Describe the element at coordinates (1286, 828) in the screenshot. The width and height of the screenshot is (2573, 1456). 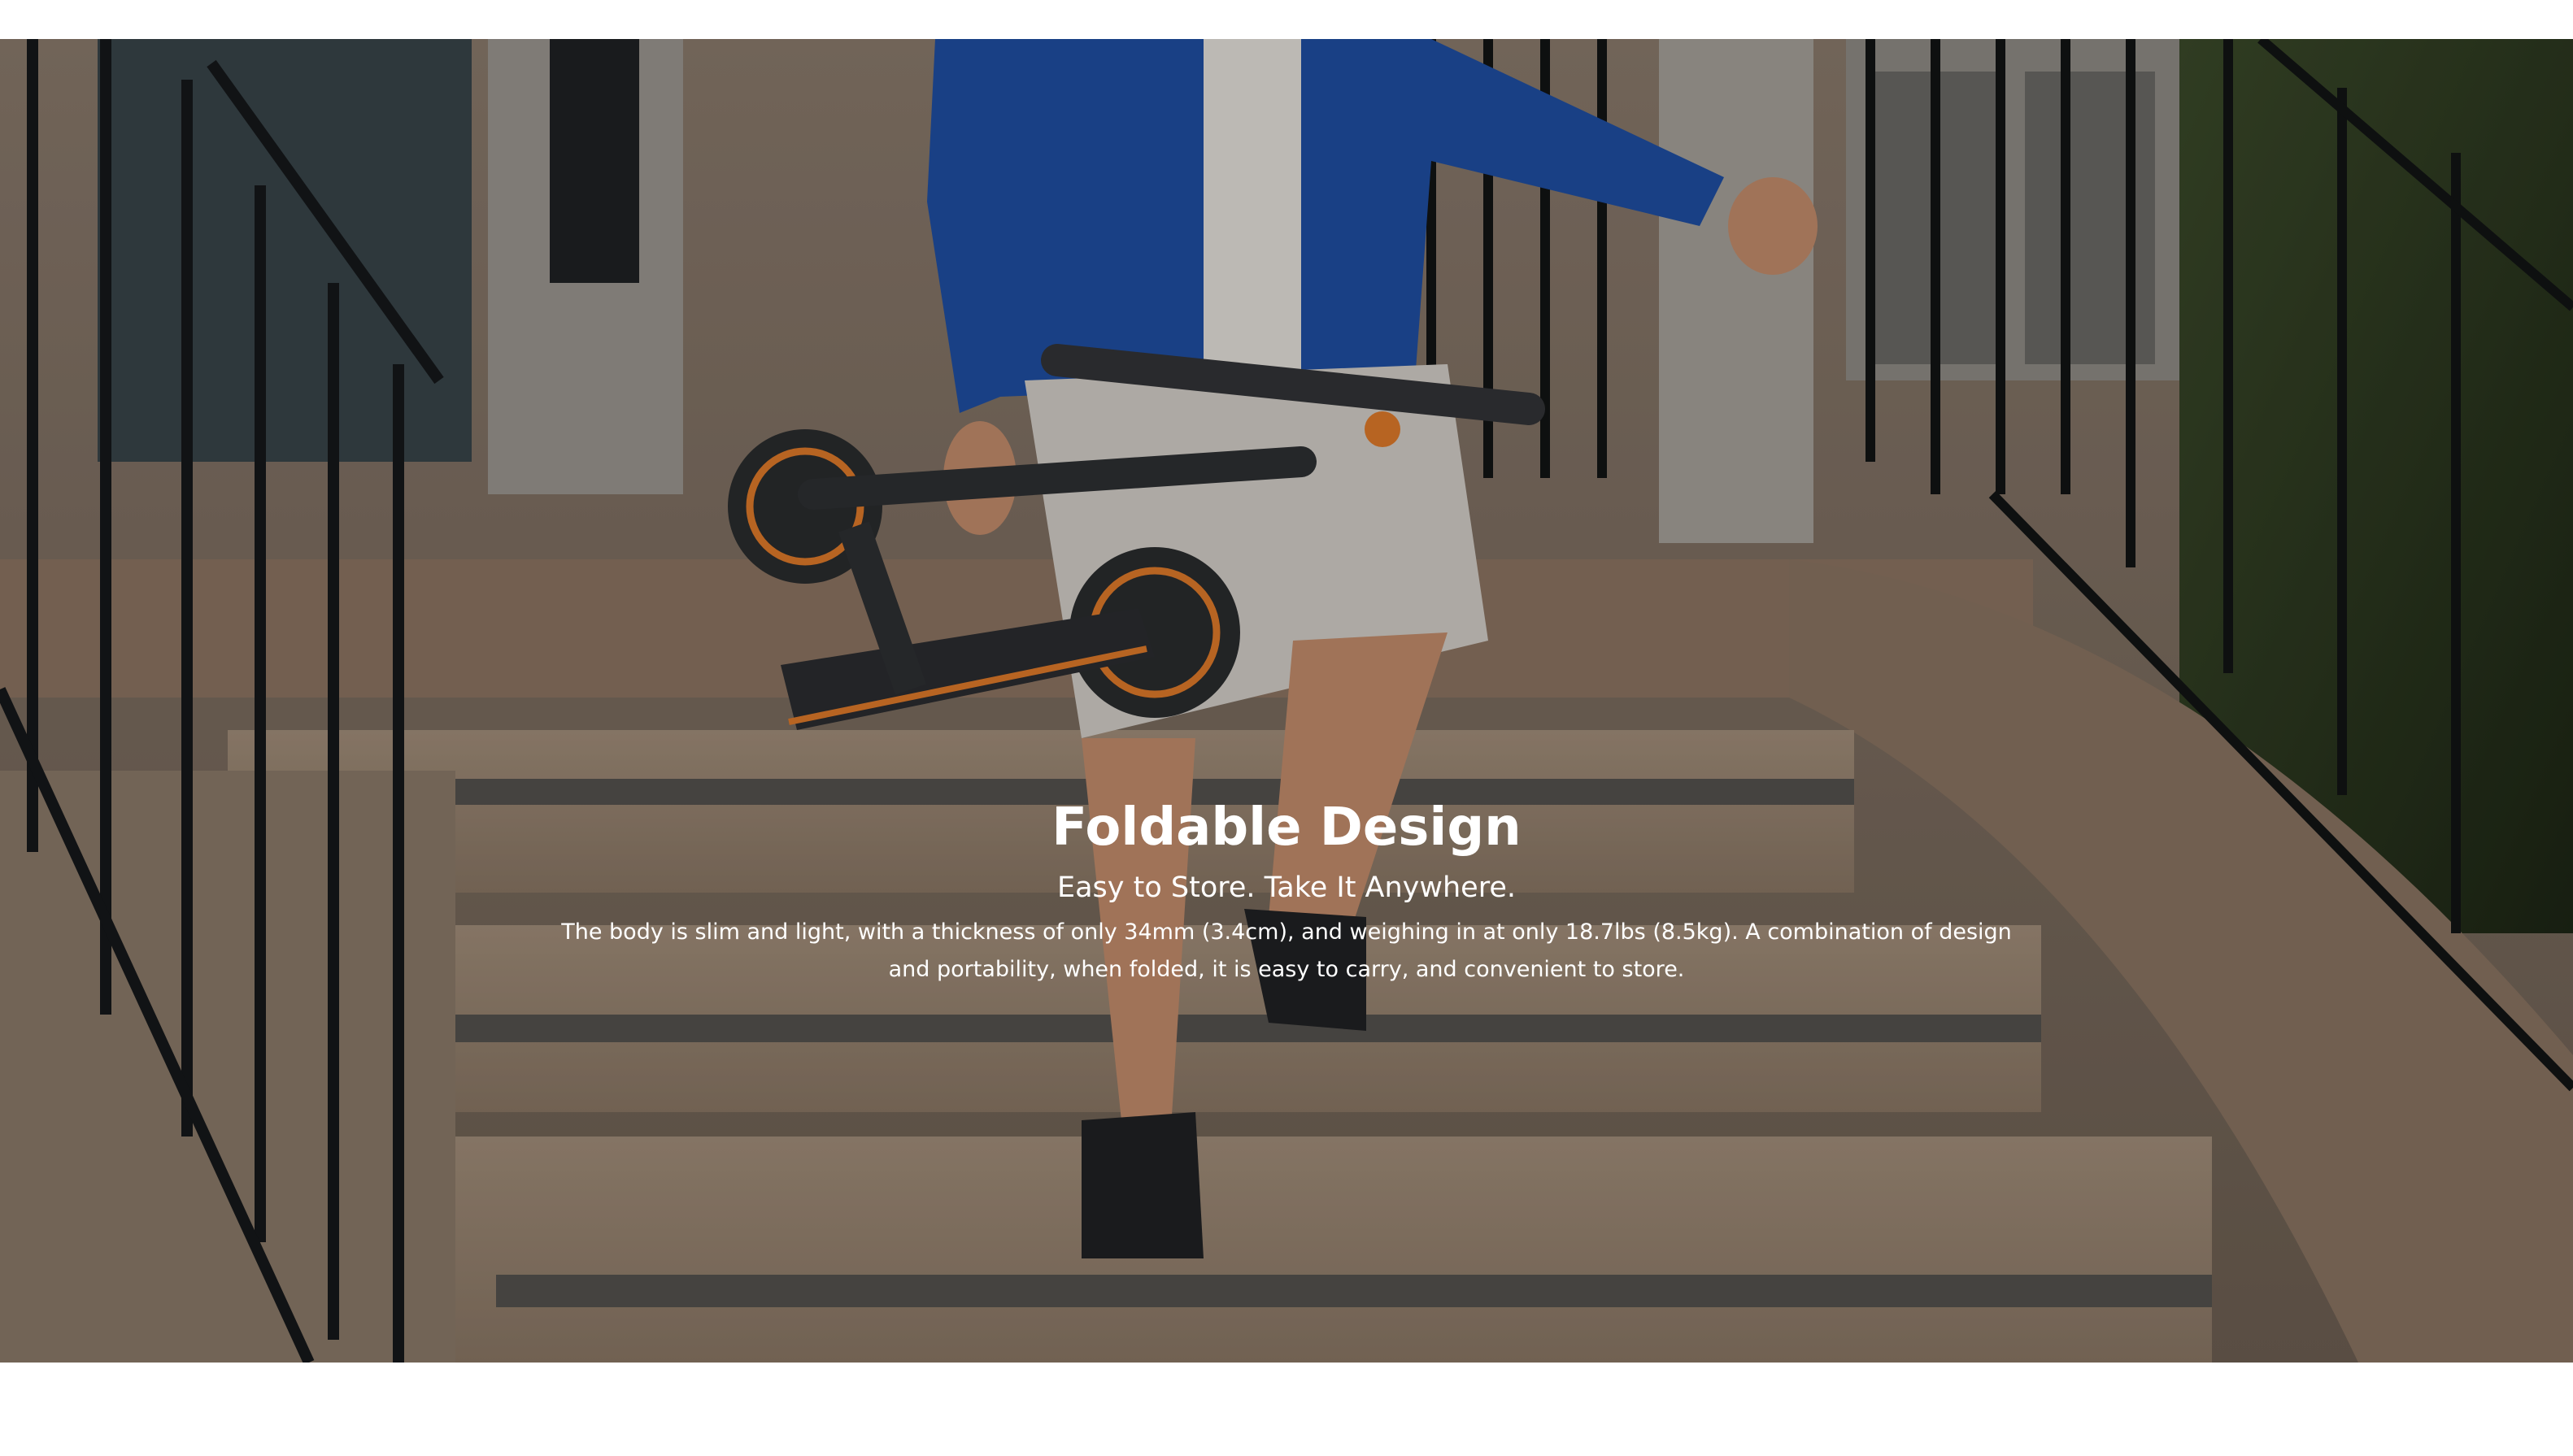
I see `hero-headline: Foldable Design` at that location.